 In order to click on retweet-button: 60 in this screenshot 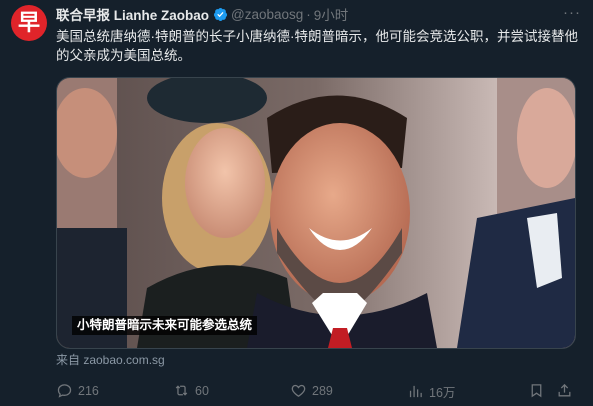, I will do `click(191, 390)`.